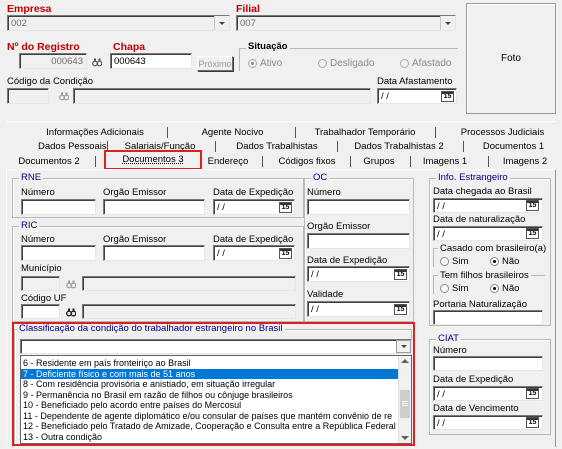 This screenshot has height=449, width=562. What do you see at coordinates (358, 241) in the screenshot?
I see `oc-orgao-field` at bounding box center [358, 241].